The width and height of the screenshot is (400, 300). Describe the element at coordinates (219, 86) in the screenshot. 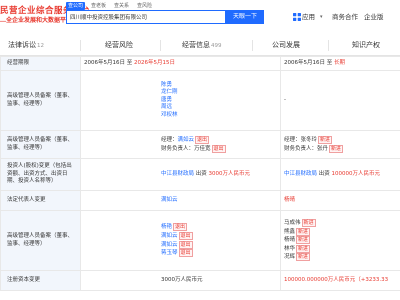

I see `person-link: 陈勇` at that location.